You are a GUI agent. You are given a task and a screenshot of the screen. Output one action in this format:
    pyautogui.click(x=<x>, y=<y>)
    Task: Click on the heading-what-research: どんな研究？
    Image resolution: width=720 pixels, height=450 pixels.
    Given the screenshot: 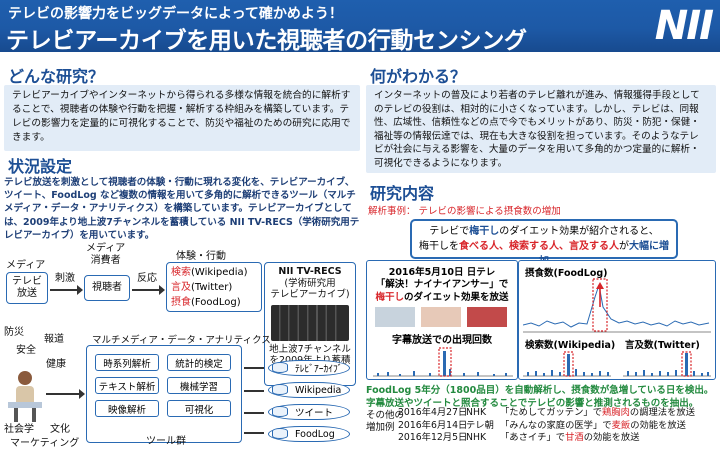 What is the action you would take?
    pyautogui.click(x=56, y=76)
    